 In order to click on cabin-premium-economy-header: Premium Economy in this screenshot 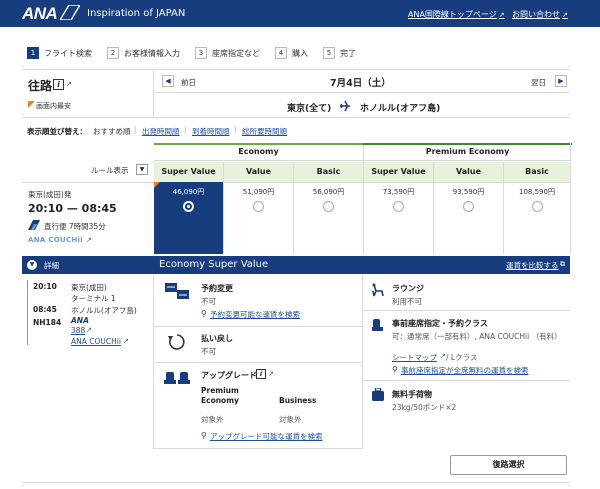, I will do `click(467, 151)`.